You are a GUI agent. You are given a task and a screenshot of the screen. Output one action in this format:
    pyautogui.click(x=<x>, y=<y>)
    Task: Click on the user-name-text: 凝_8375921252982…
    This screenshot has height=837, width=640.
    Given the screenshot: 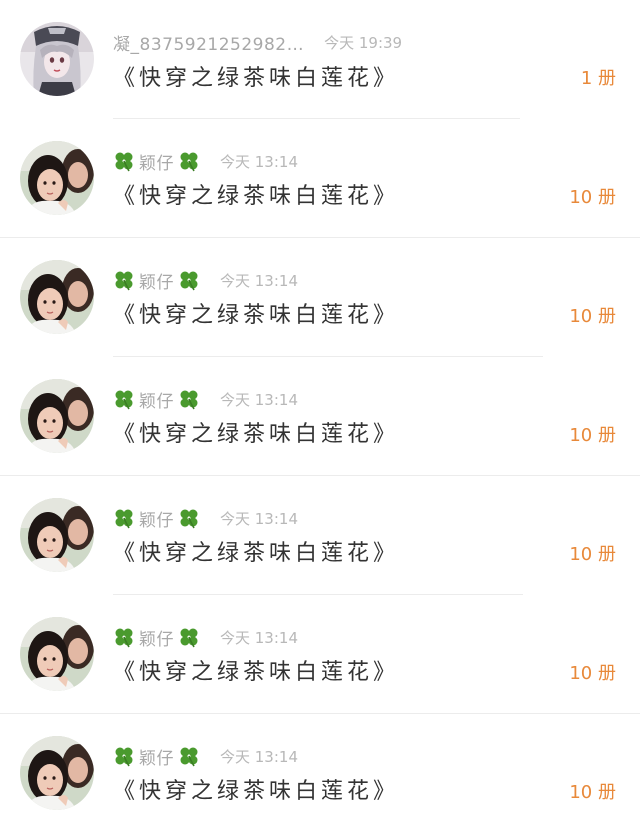 What is the action you would take?
    pyautogui.click(x=209, y=44)
    